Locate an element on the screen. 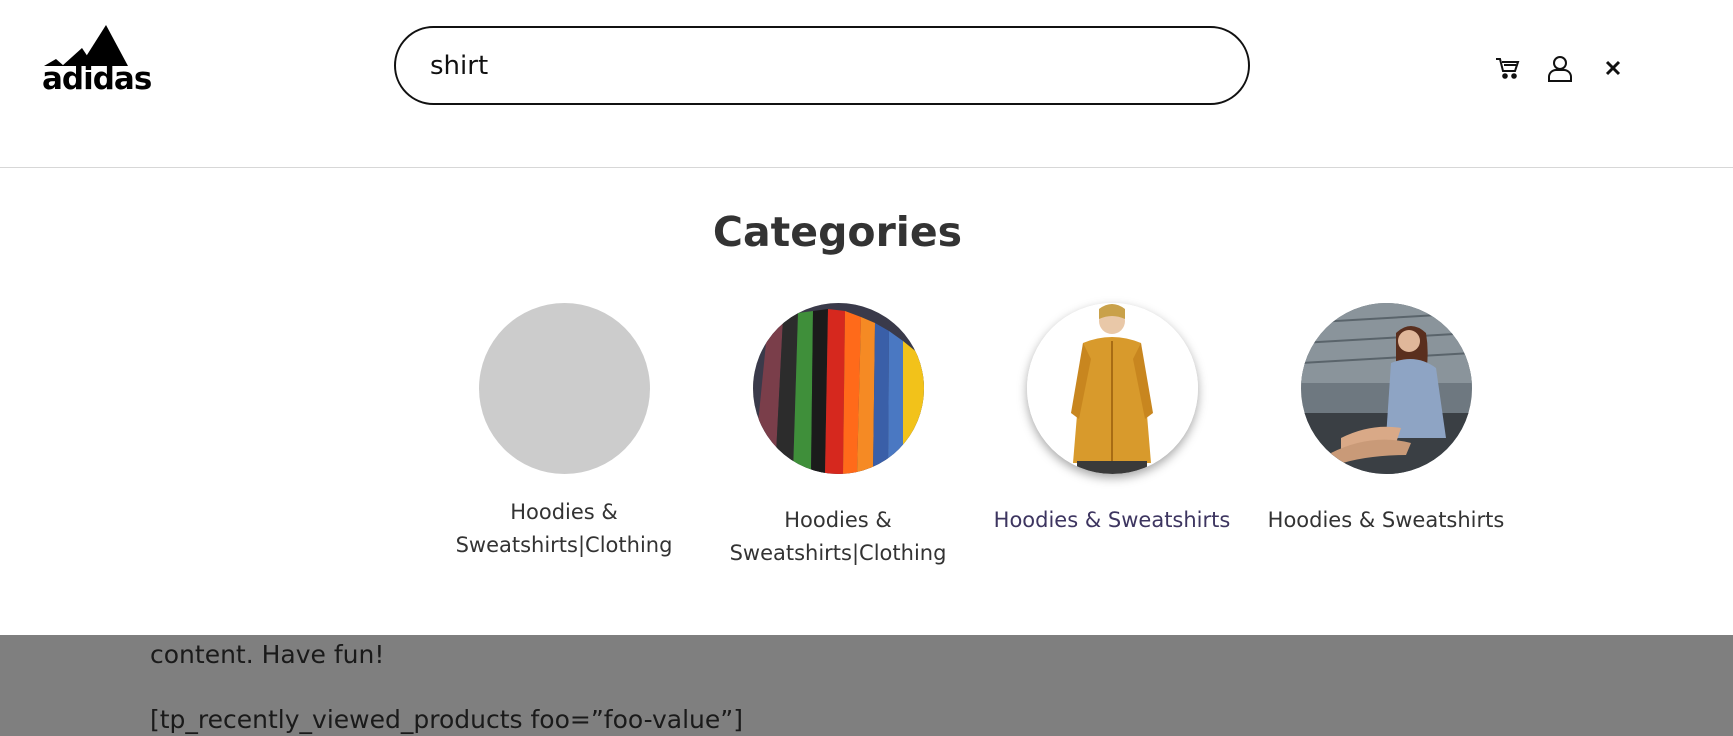 This screenshot has height=736, width=1733. categories-title: Categories is located at coordinates (837, 232).